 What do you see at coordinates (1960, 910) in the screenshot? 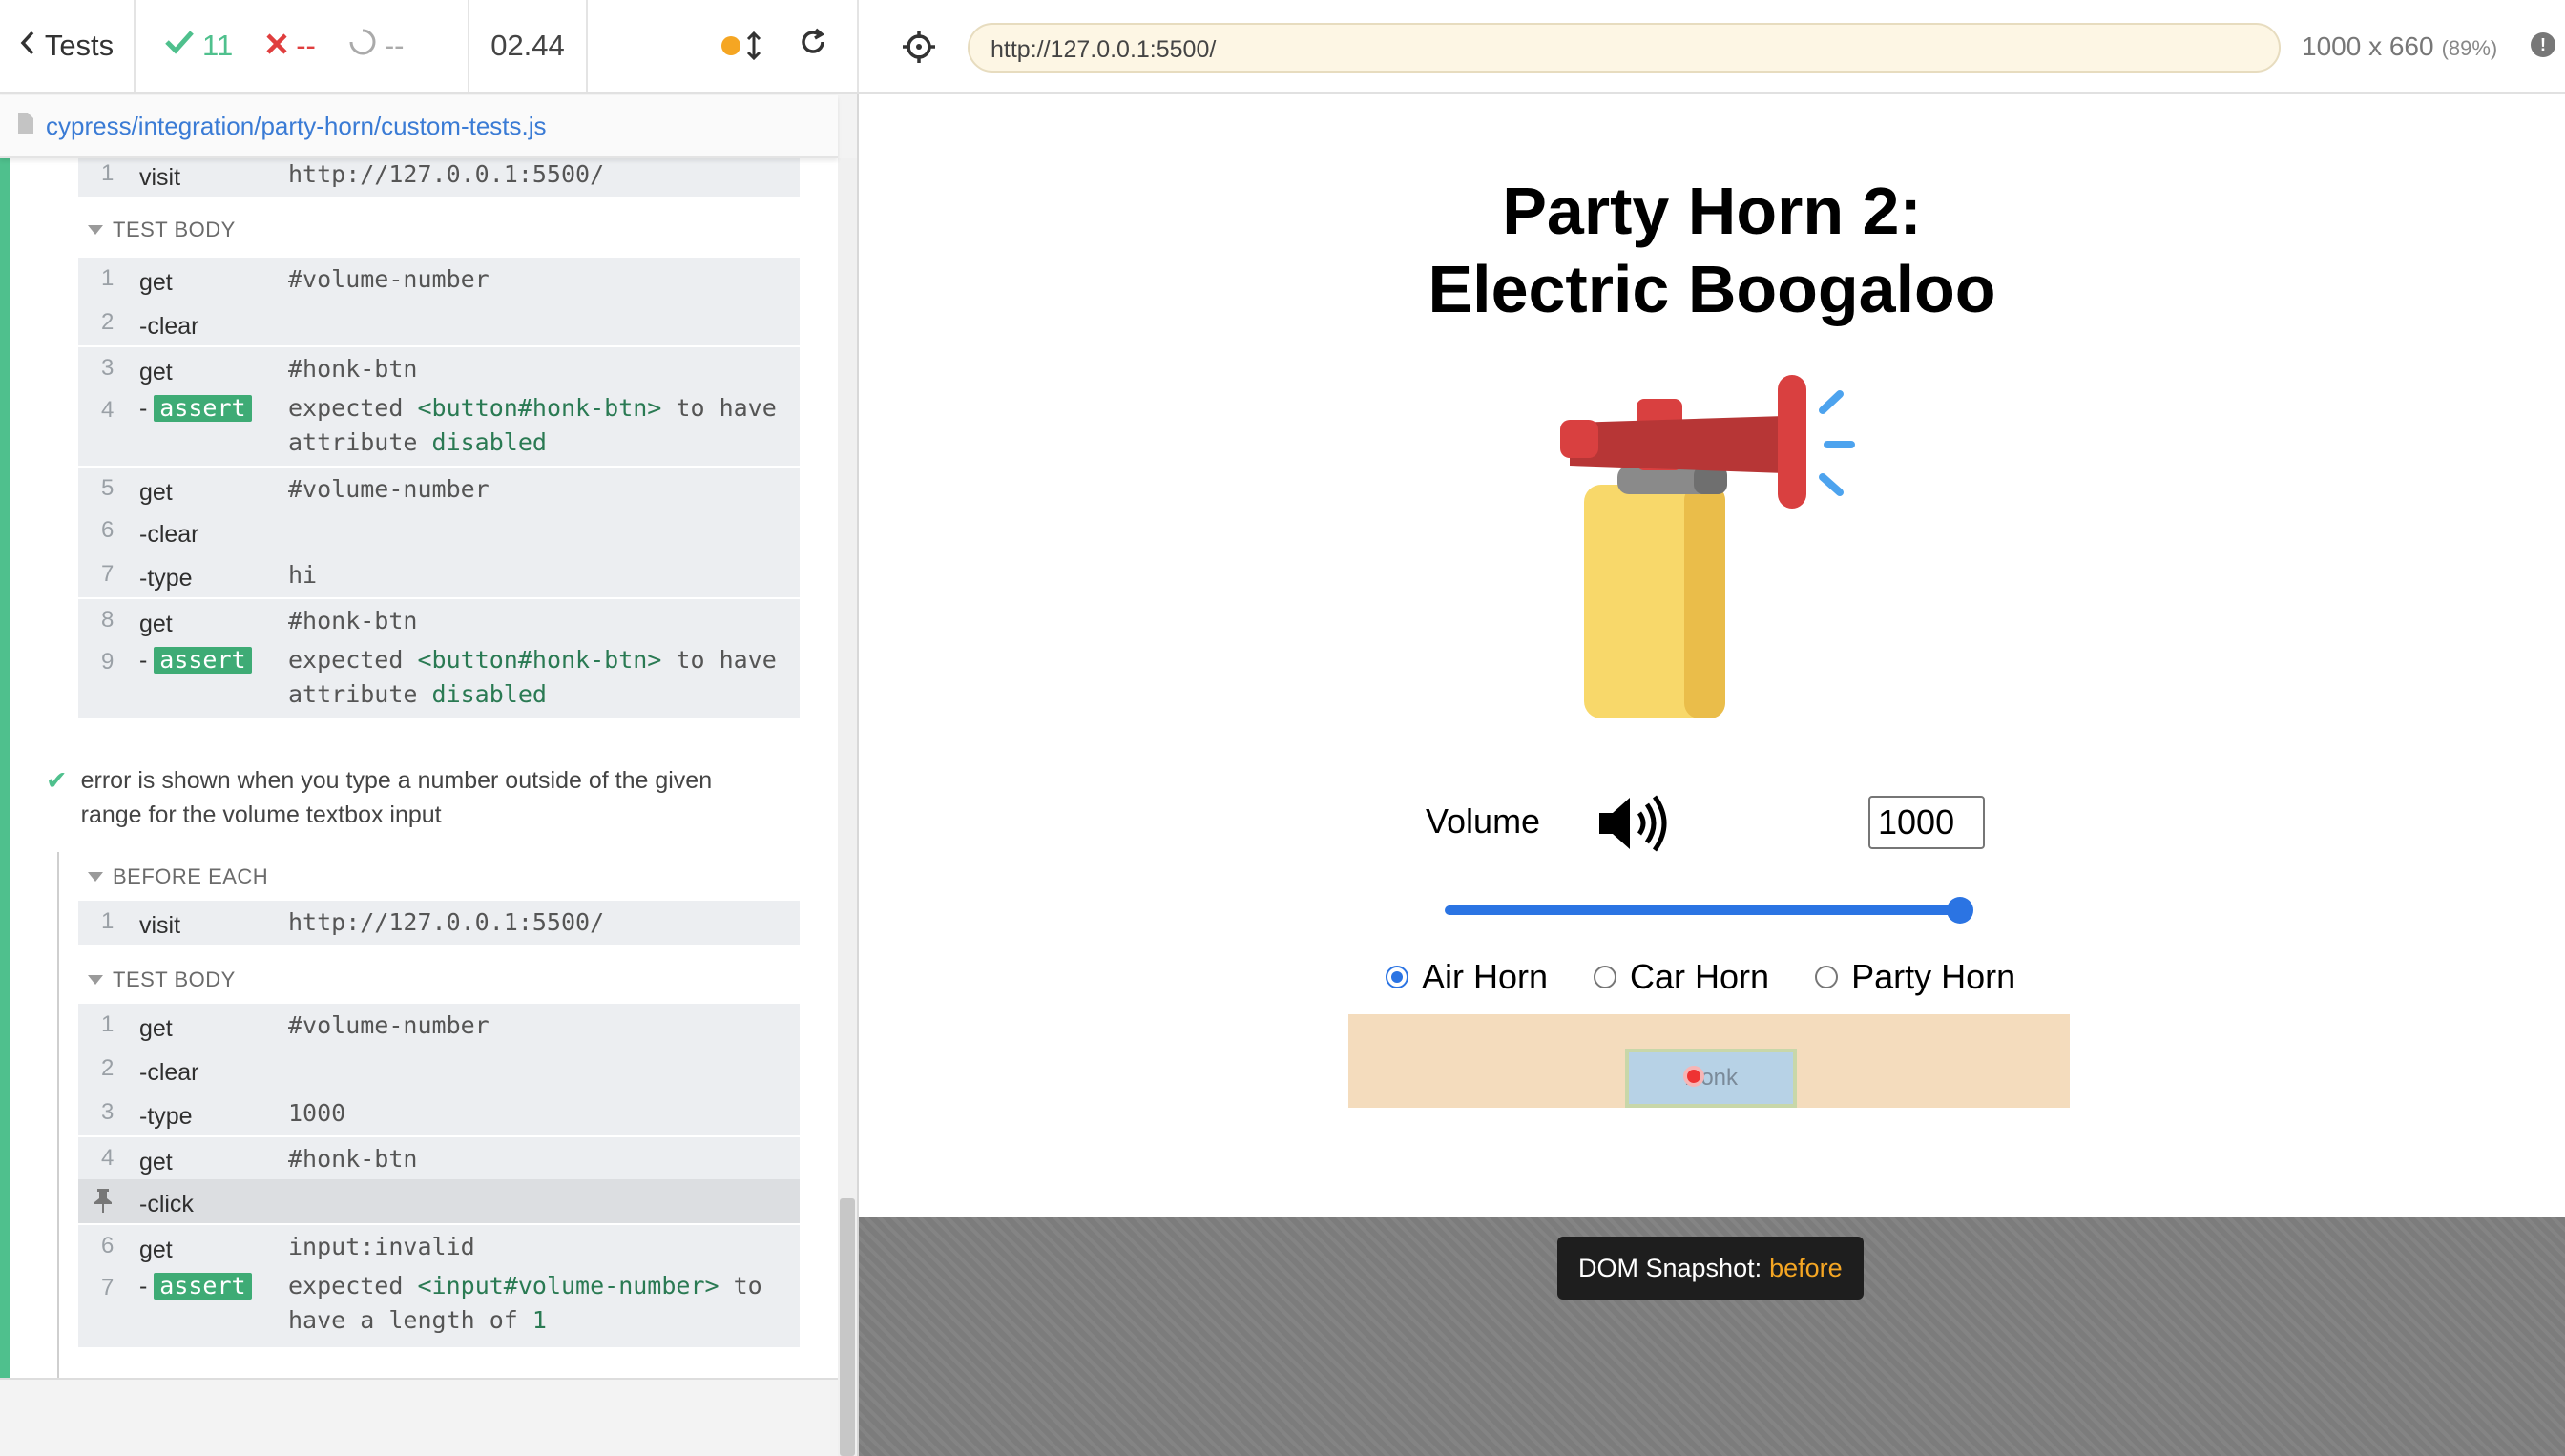
I see `slider-thumb` at bounding box center [1960, 910].